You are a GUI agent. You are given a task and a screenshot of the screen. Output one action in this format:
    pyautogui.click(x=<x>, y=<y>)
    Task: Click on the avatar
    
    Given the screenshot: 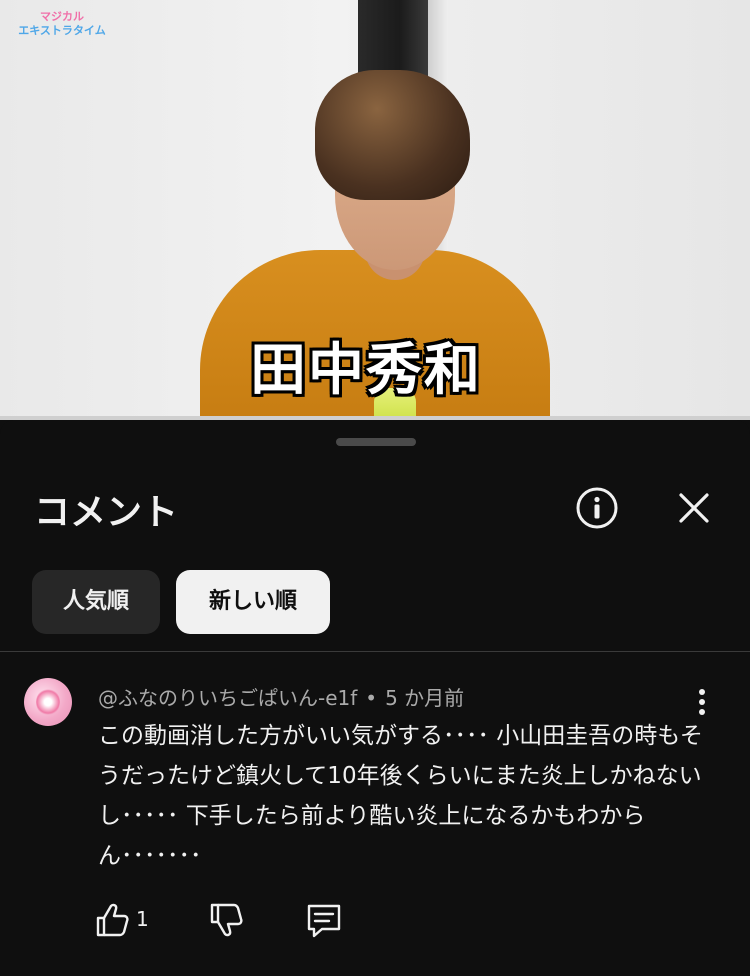 What is the action you would take?
    pyautogui.click(x=48, y=702)
    